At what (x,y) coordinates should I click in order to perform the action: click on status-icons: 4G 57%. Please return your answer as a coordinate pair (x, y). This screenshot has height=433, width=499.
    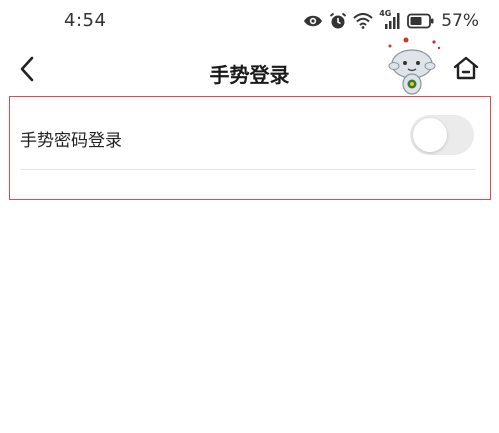
    Looking at the image, I should click on (391, 20).